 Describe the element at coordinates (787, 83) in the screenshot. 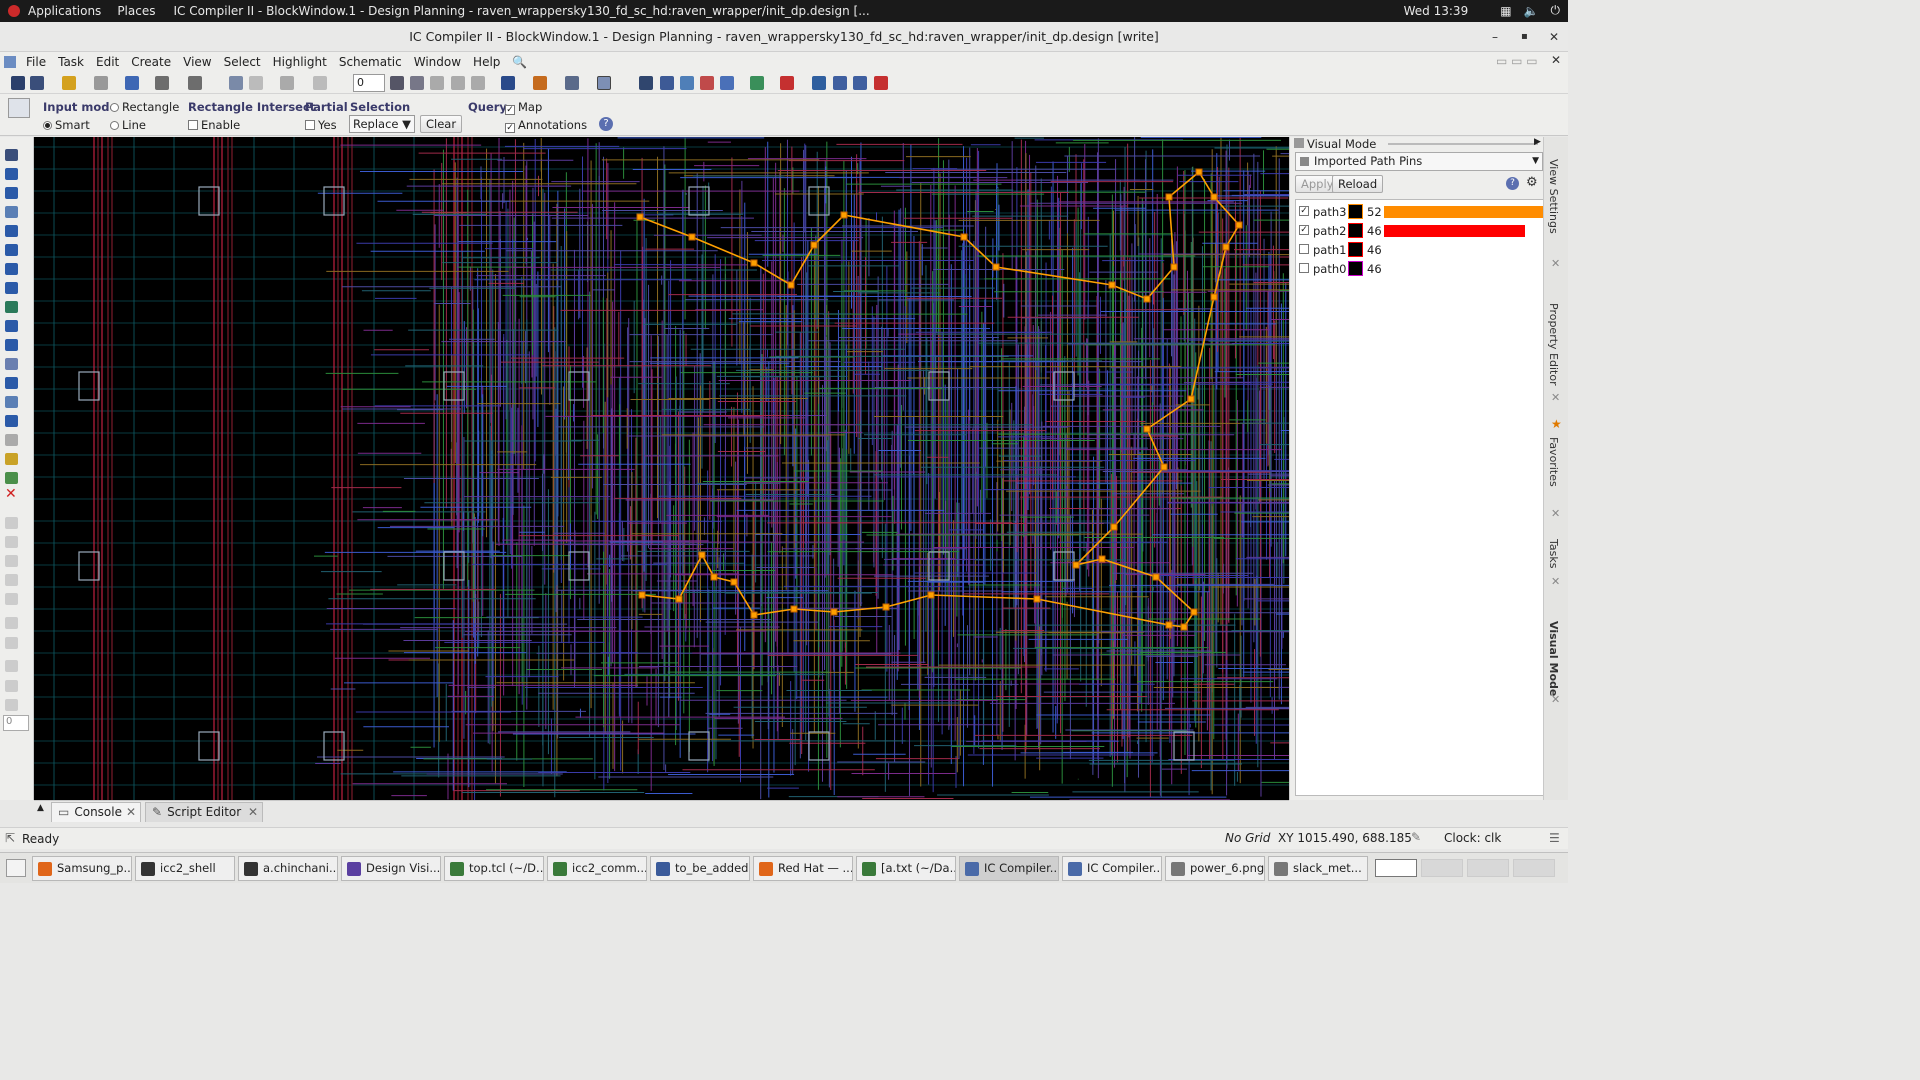

I see `drc-icon` at that location.